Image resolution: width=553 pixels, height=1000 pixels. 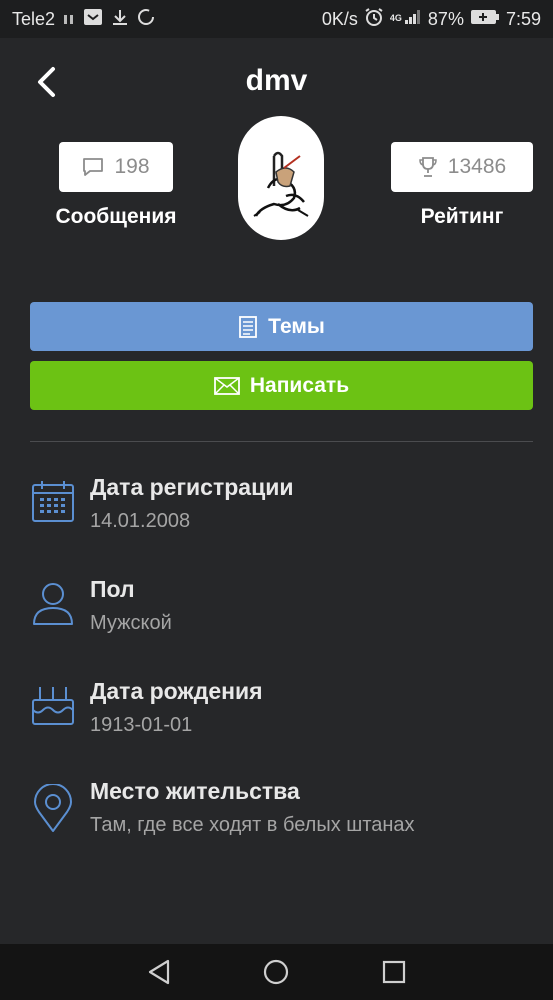 What do you see at coordinates (69, 19) in the screenshot?
I see `signal-bars-icon` at bounding box center [69, 19].